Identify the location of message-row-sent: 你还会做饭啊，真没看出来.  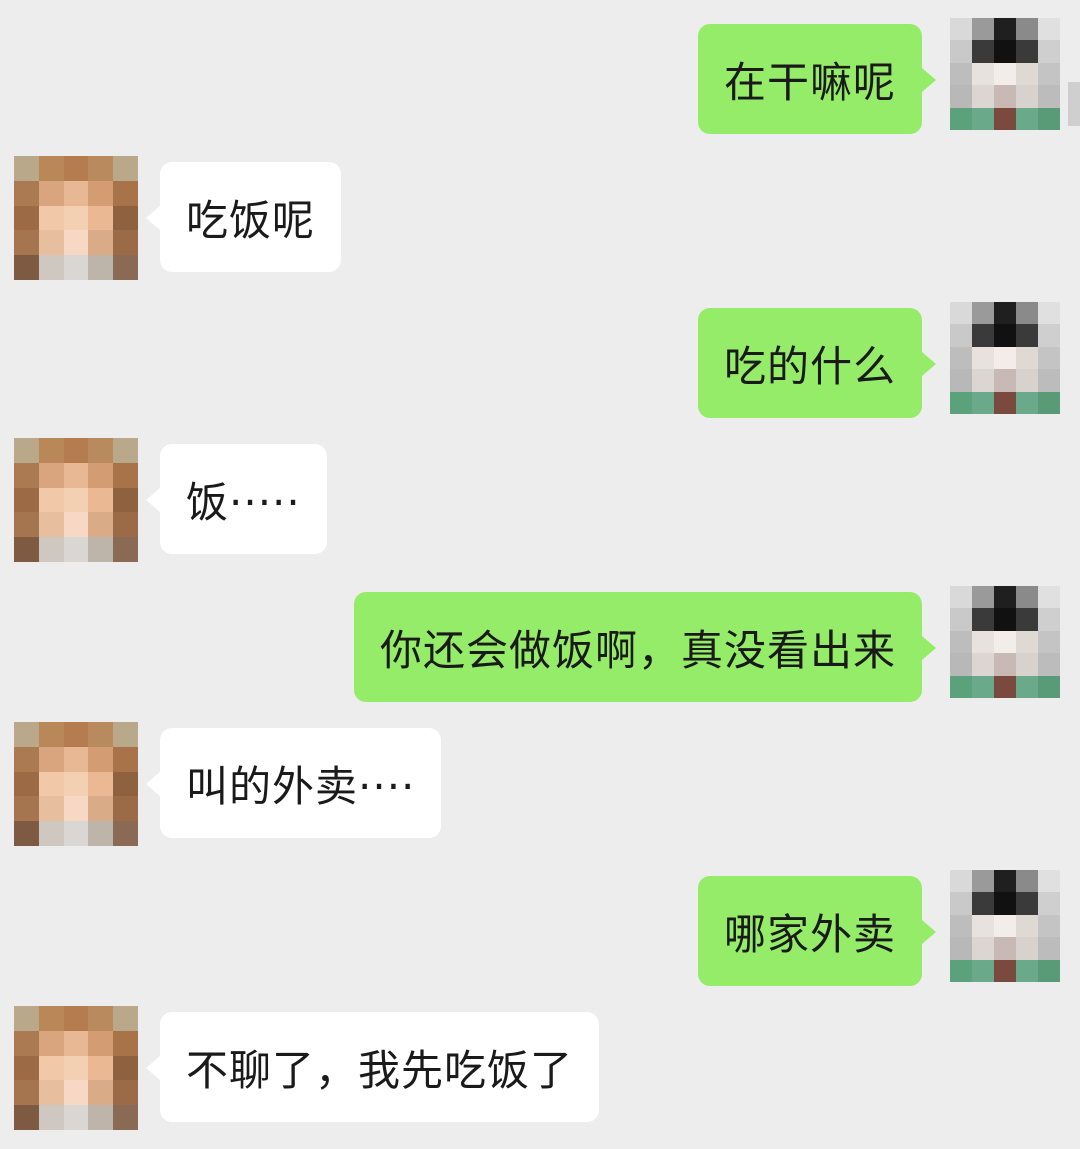
(540, 651).